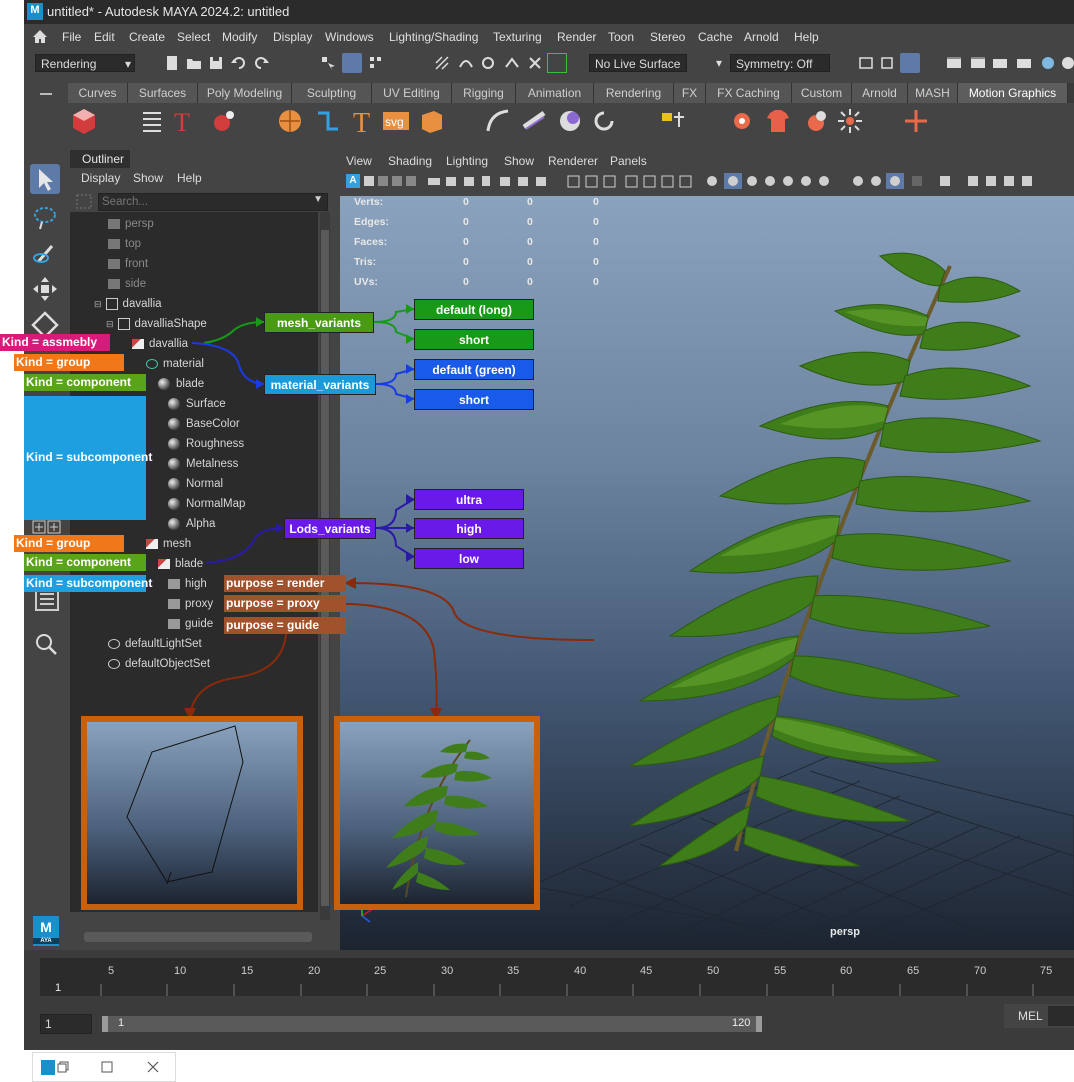 Image resolution: width=1074 pixels, height=1082 pixels. I want to click on command-line: MEL, so click(1039, 1016).